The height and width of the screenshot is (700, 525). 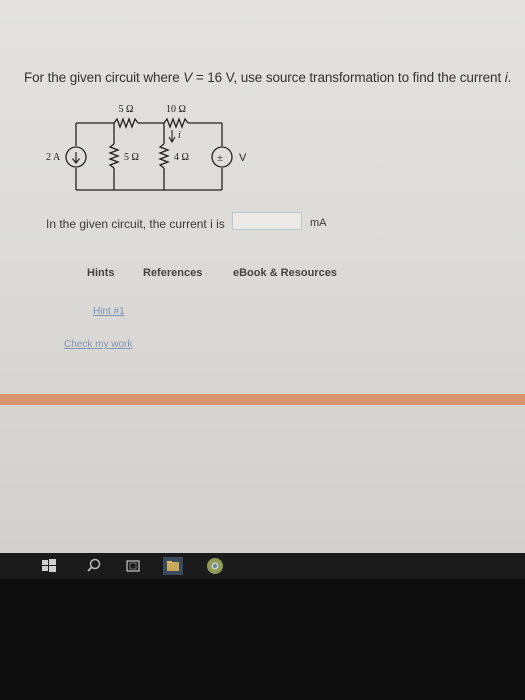 What do you see at coordinates (262, 566) in the screenshot?
I see `windows-taskbar` at bounding box center [262, 566].